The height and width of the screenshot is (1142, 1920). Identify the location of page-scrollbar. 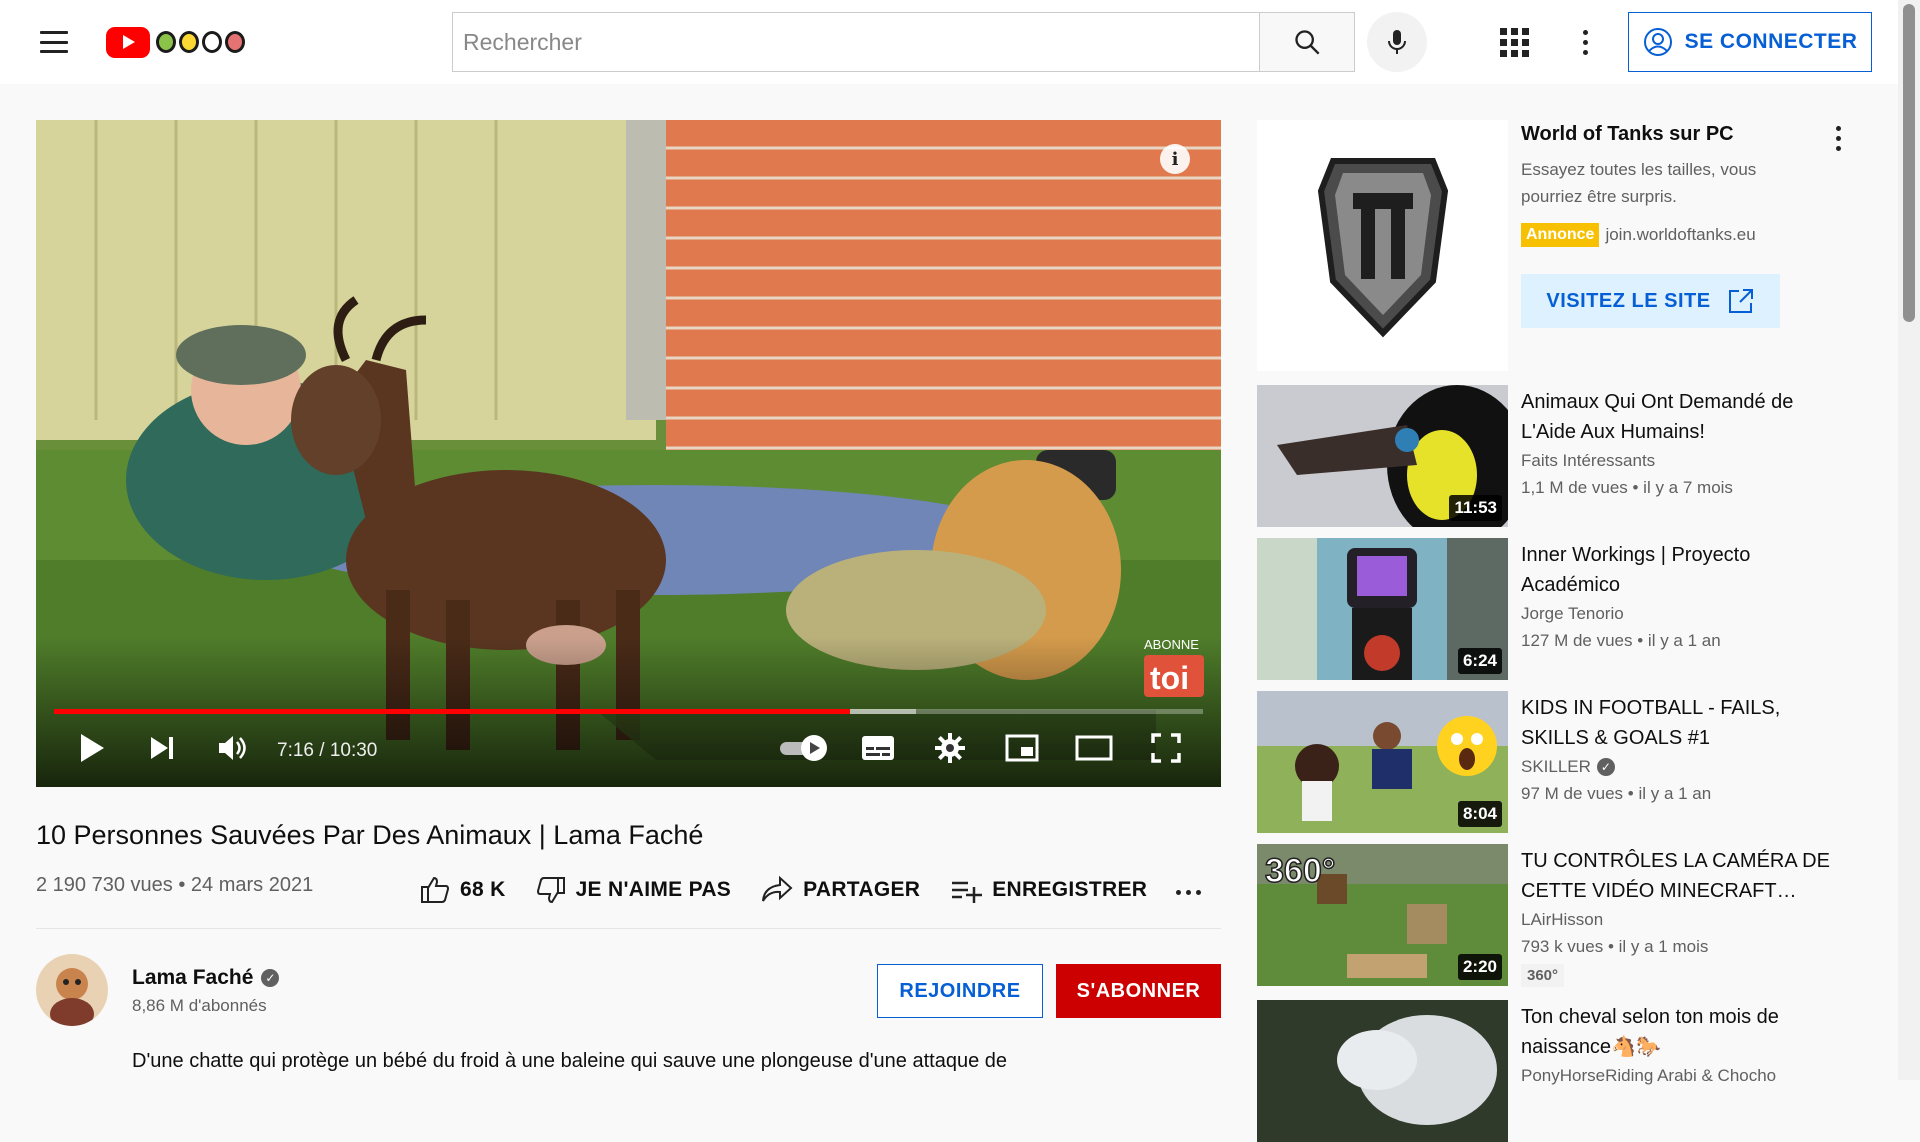
(1909, 540).